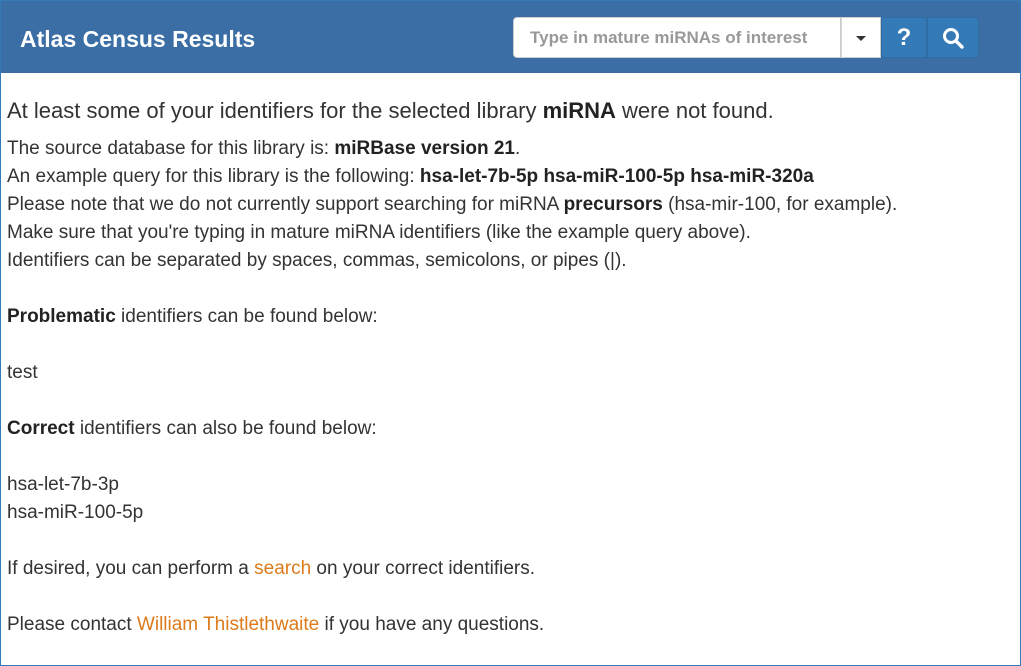 The image size is (1021, 666). I want to click on library-name: miRNA, so click(579, 110).